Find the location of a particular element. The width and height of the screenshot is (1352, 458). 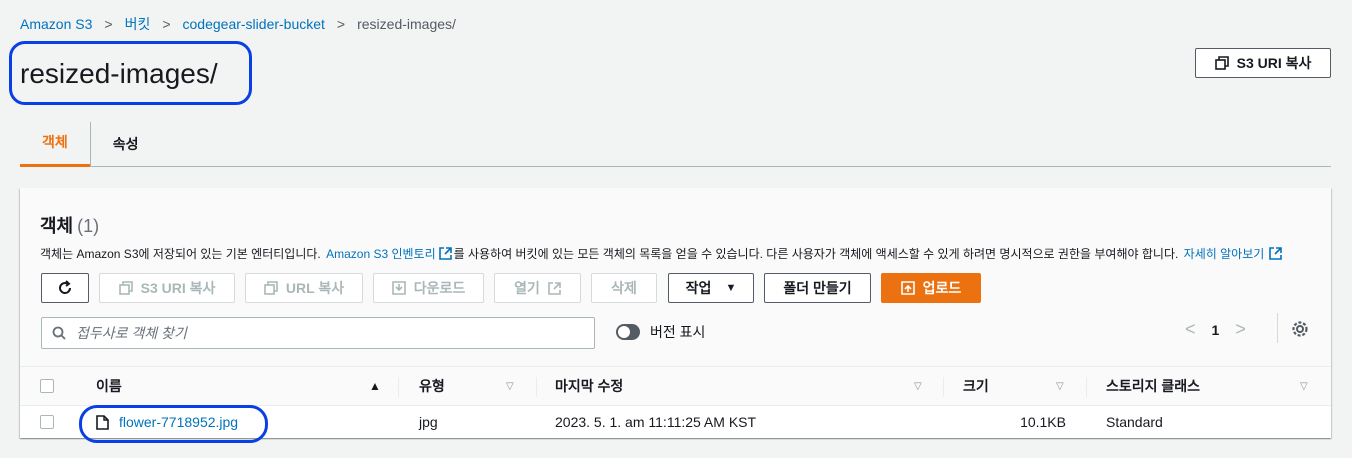

actions-dropdown: 작업 ▼ is located at coordinates (711, 288).